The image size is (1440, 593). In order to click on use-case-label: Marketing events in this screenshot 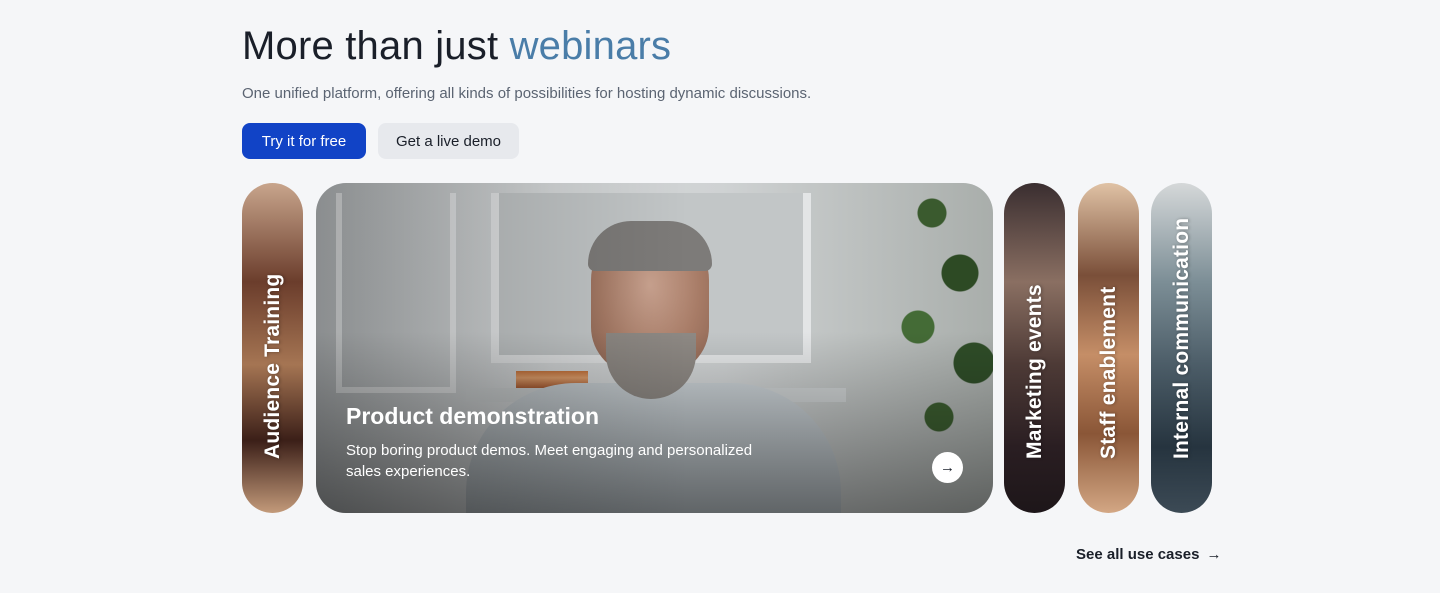, I will do `click(1034, 371)`.